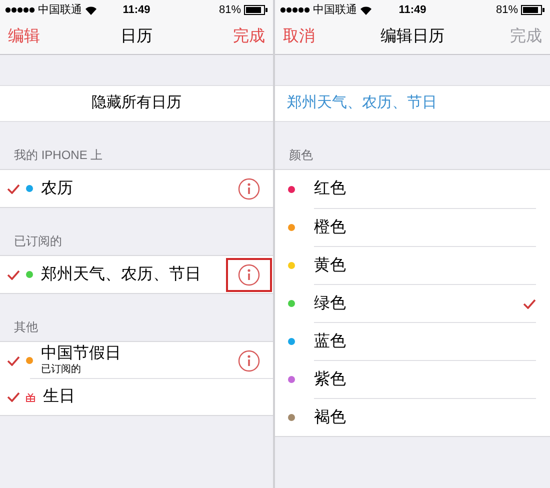 The height and width of the screenshot is (488, 550). I want to click on color-name: 紫色, so click(330, 380).